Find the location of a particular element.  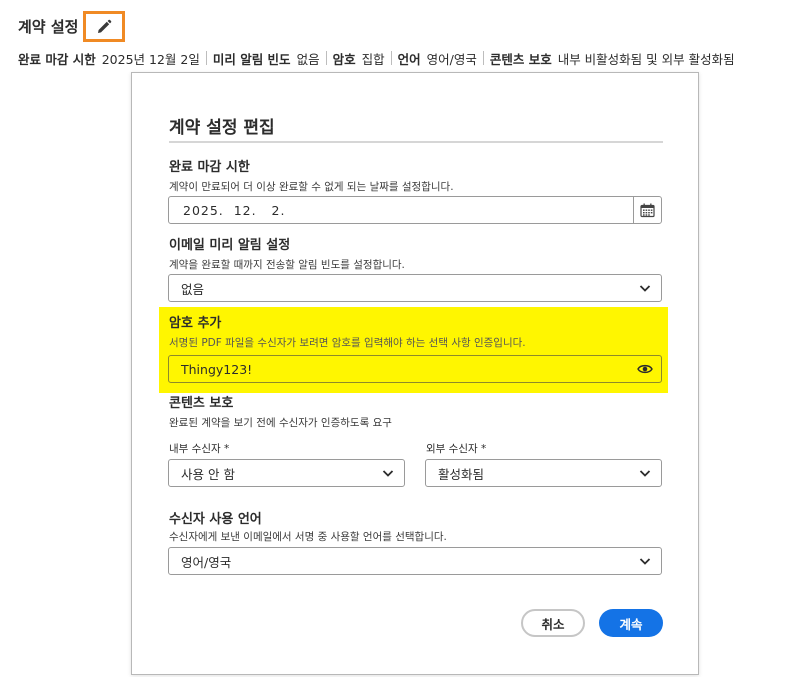

internal-recipients-select: 사용 안 함 is located at coordinates (286, 473).